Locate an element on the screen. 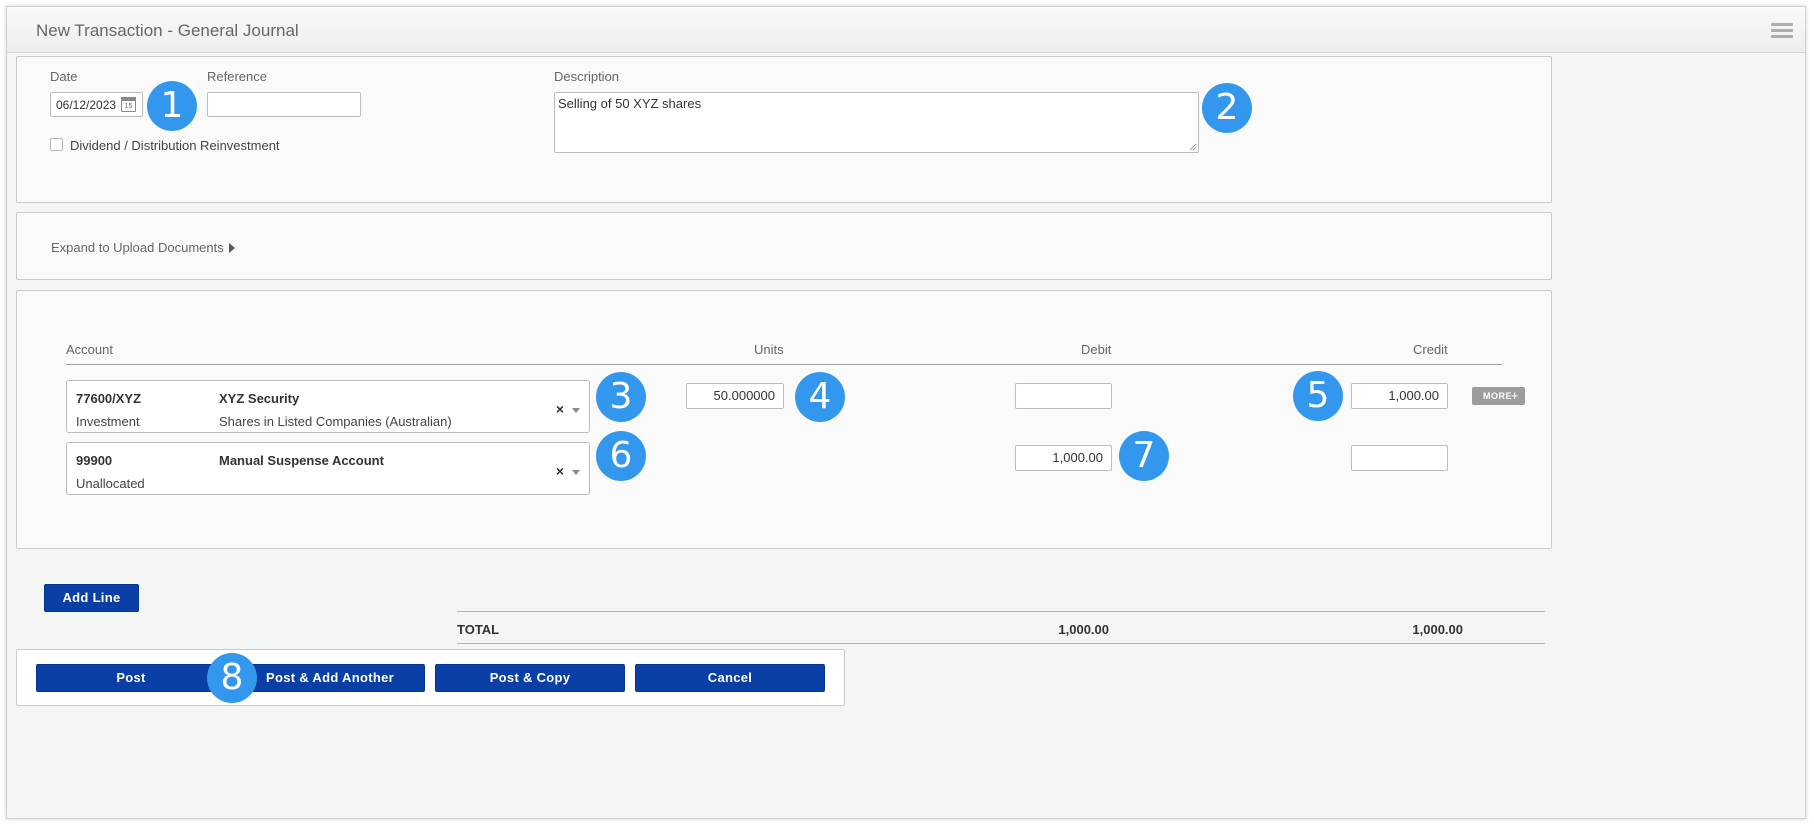 The image size is (1814, 825). calendar-icon: 15 is located at coordinates (128, 104).